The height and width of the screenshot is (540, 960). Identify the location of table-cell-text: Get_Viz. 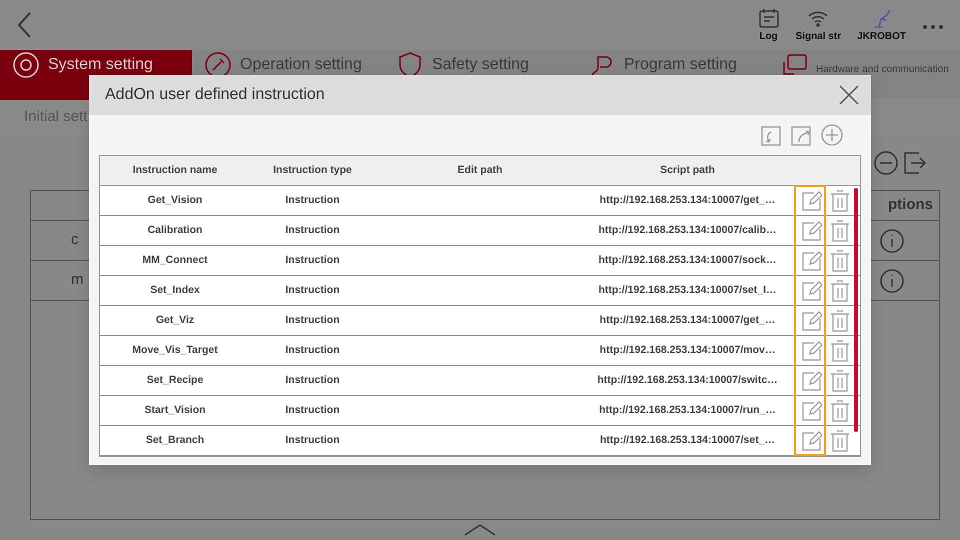
(175, 320).